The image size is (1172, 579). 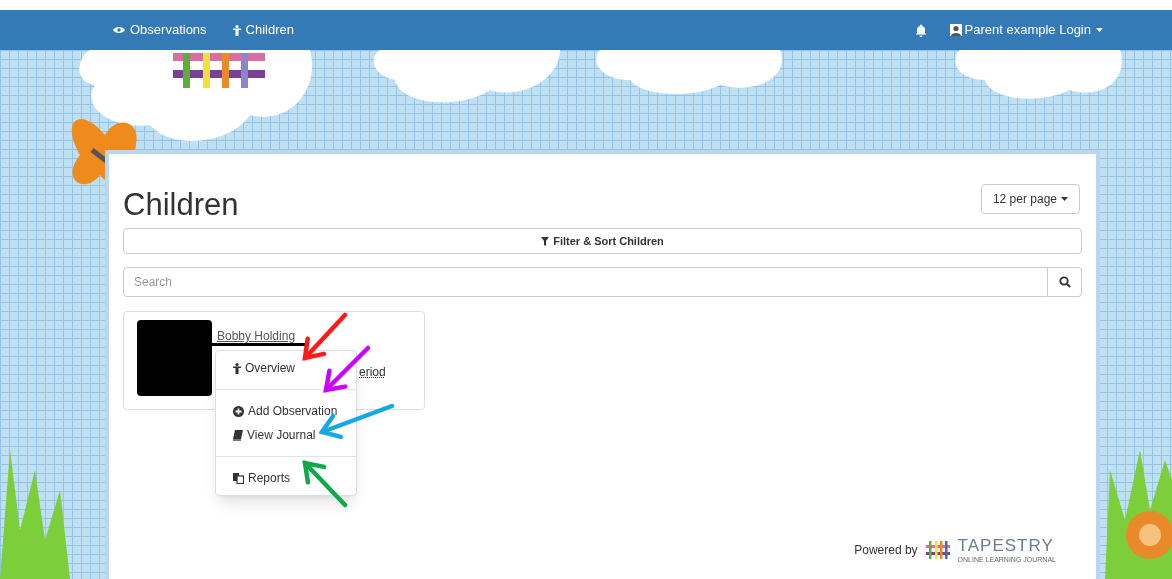 What do you see at coordinates (119, 30) in the screenshot?
I see `eye-icon` at bounding box center [119, 30].